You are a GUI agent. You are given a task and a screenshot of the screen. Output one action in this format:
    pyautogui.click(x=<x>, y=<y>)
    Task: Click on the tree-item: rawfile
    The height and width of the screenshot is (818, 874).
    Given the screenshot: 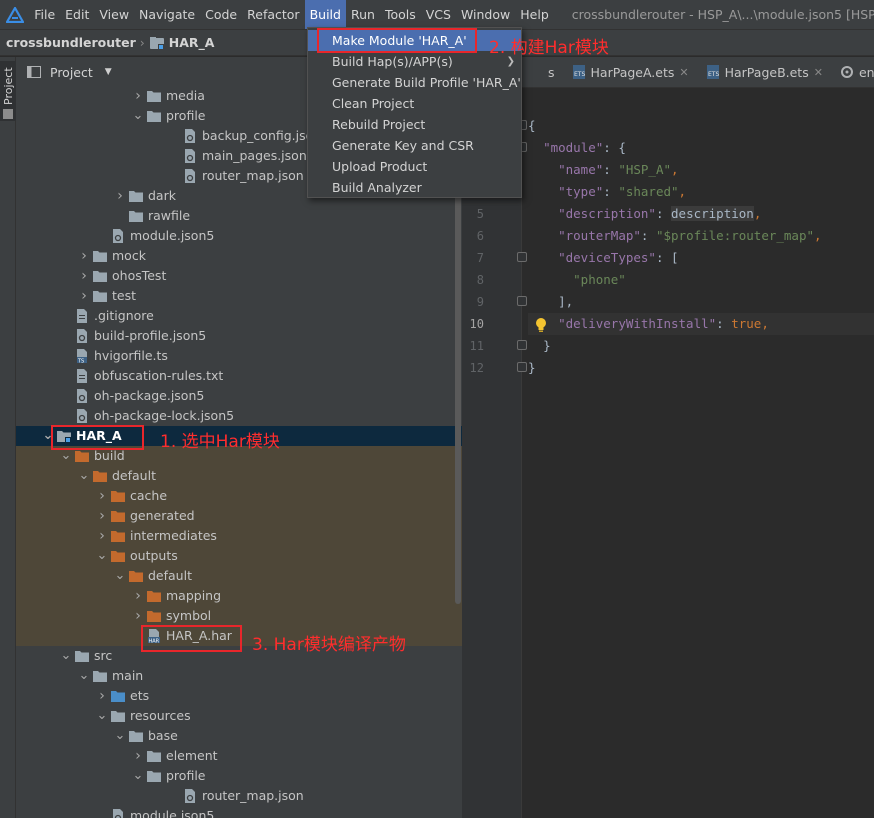 What is the action you would take?
    pyautogui.click(x=239, y=216)
    